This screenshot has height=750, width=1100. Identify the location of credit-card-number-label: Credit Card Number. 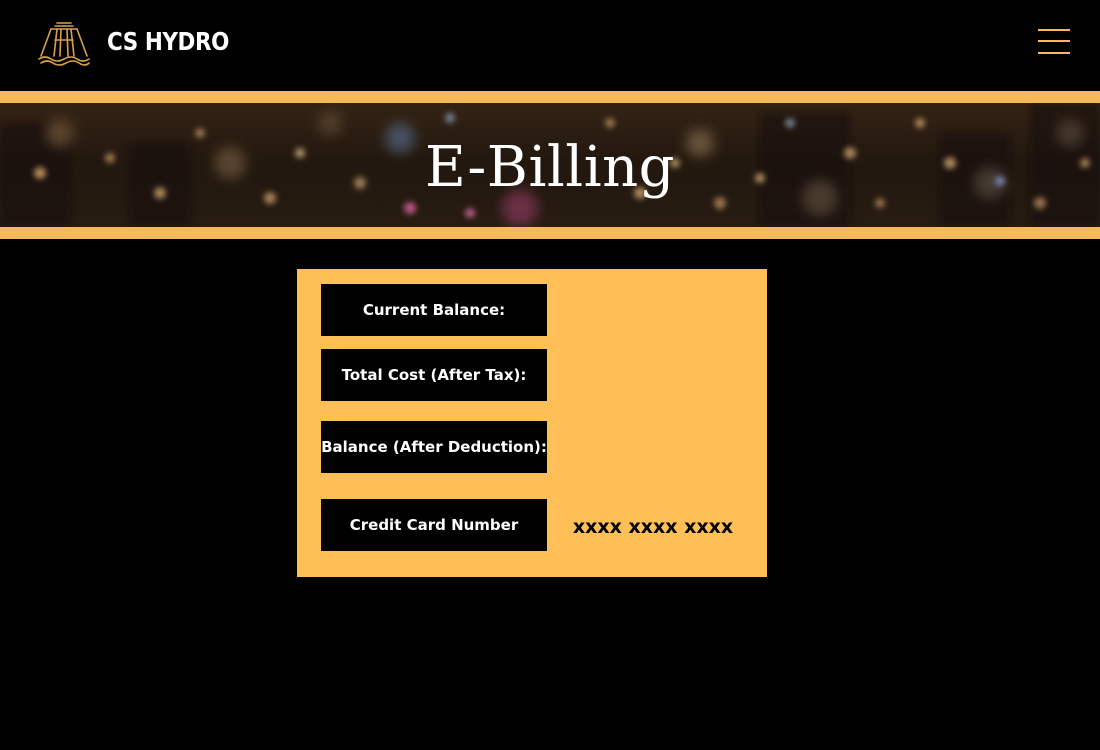
(434, 525).